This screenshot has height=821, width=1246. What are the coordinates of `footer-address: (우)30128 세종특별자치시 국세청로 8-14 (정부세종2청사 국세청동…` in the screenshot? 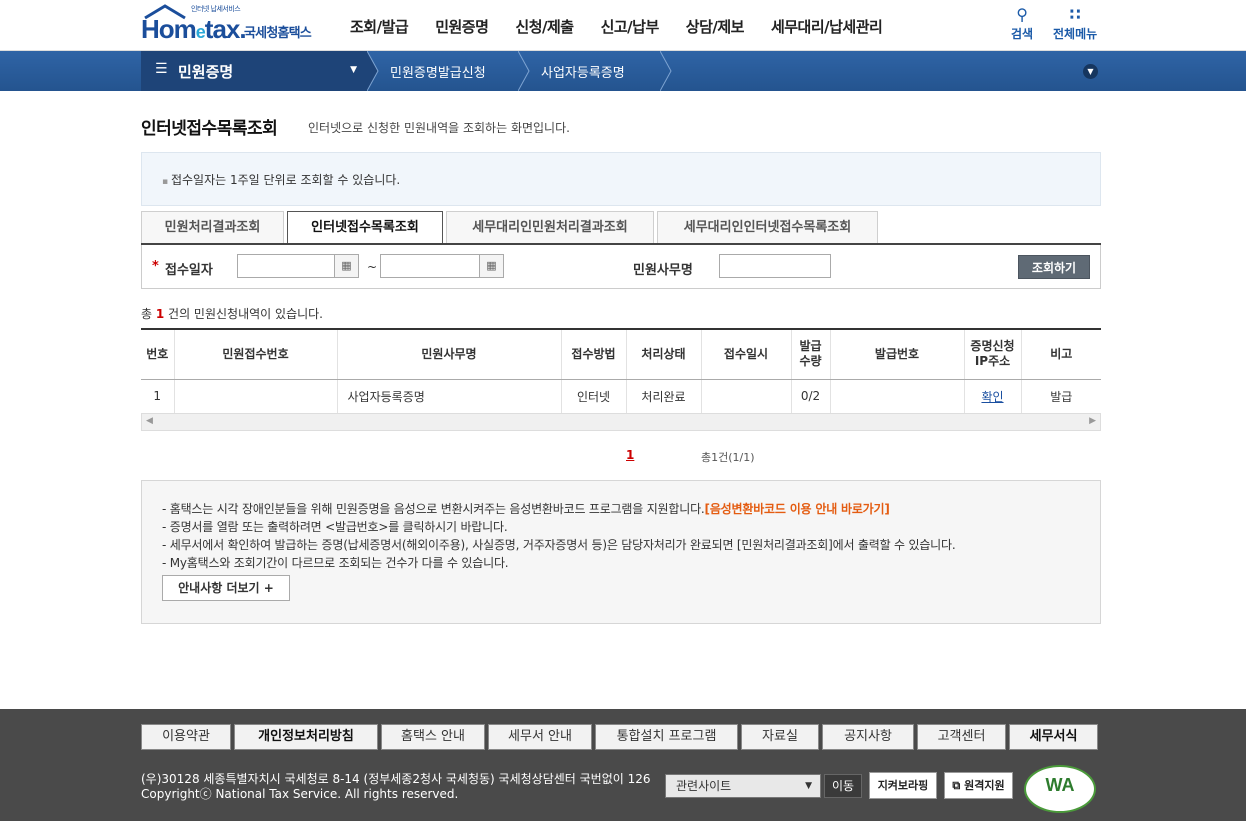 It's located at (396, 786).